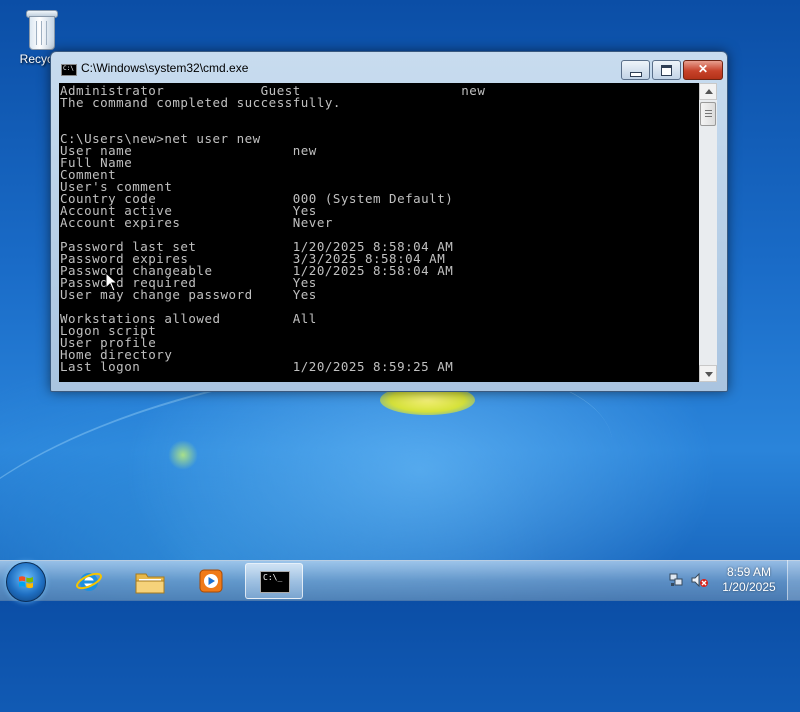 This screenshot has width=800, height=712. Describe the element at coordinates (183, 455) in the screenshot. I see `wallpaper-glow-small` at that location.